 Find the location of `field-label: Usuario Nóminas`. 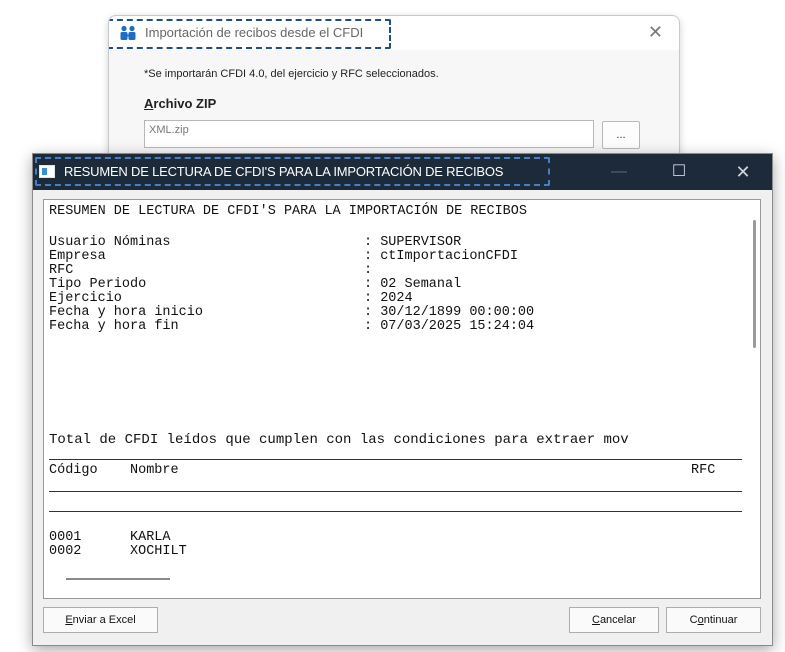

field-label: Usuario Nóminas is located at coordinates (110, 242).